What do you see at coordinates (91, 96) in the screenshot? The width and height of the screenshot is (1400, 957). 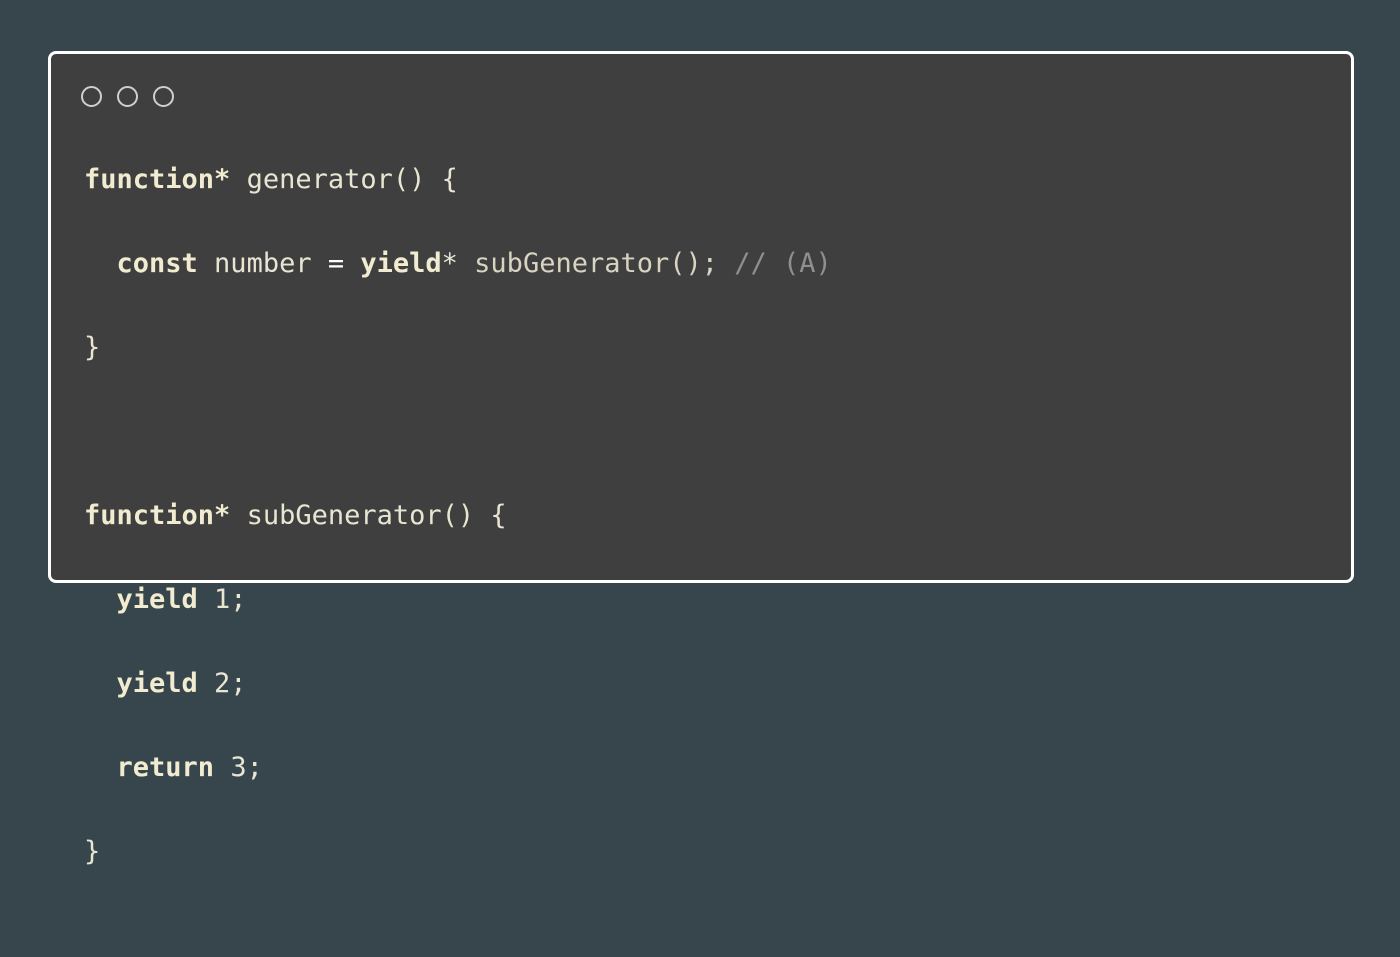 I see `window-close-icon` at bounding box center [91, 96].